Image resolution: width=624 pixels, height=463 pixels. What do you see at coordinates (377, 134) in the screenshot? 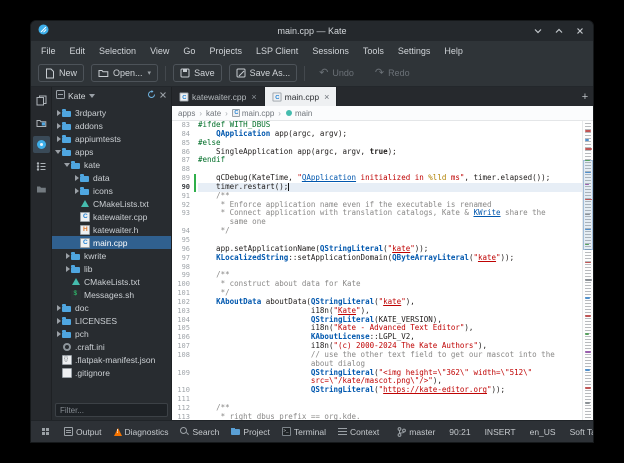
I see `code-line-84: 84 QApplication app(argc, argv);` at bounding box center [377, 134].